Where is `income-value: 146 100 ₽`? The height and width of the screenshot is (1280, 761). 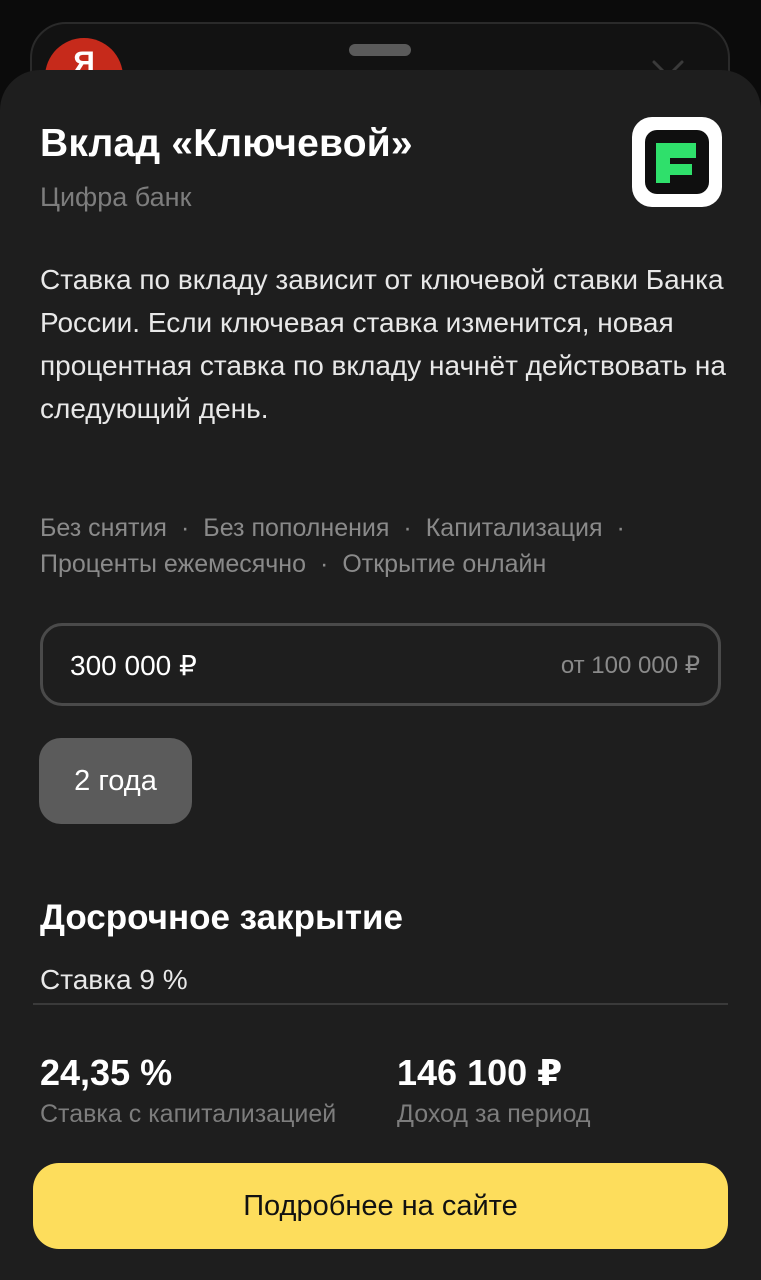 income-value: 146 100 ₽ is located at coordinates (480, 1072).